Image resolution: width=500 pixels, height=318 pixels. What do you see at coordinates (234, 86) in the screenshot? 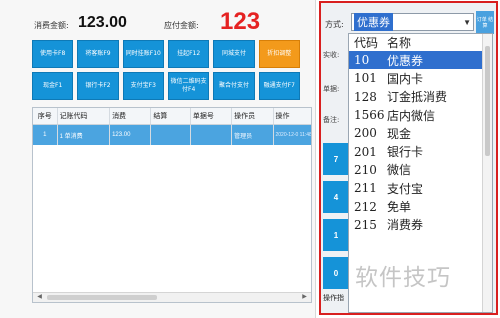
I see `aggregate-pay-button: 聚合付支付` at bounding box center [234, 86].